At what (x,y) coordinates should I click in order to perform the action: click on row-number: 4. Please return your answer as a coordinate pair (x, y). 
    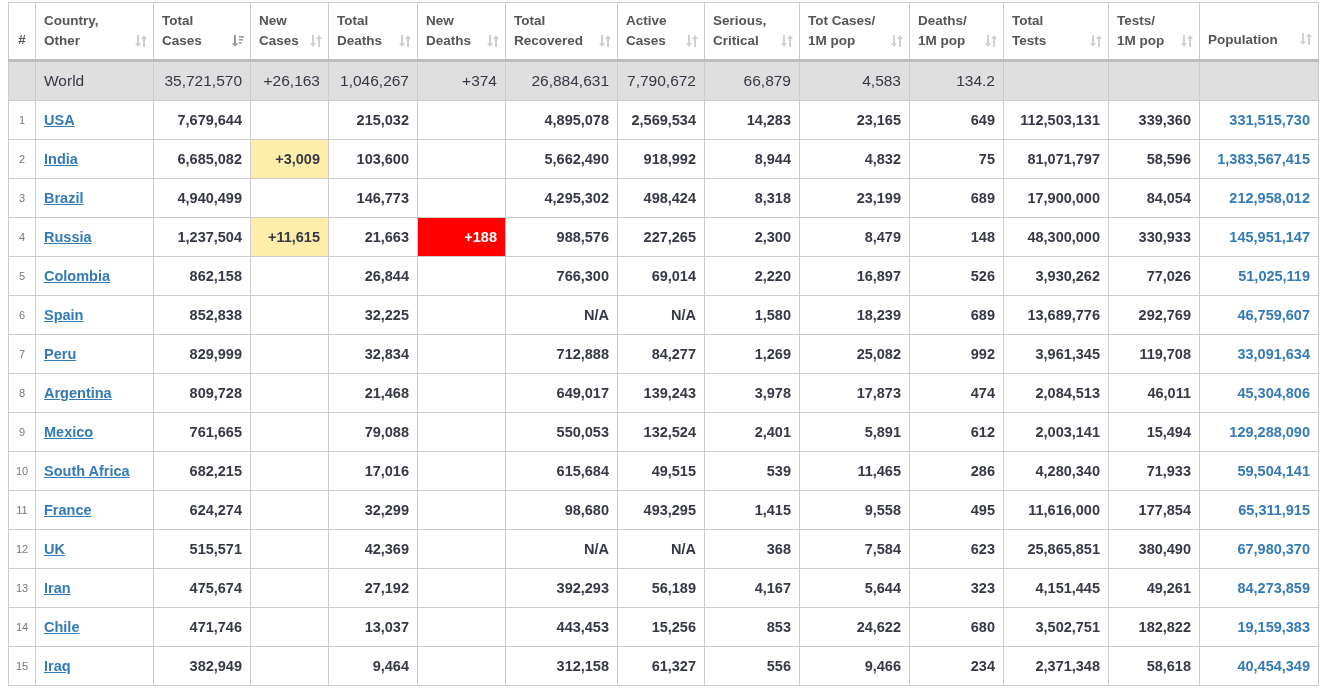
    Looking at the image, I should click on (22, 237).